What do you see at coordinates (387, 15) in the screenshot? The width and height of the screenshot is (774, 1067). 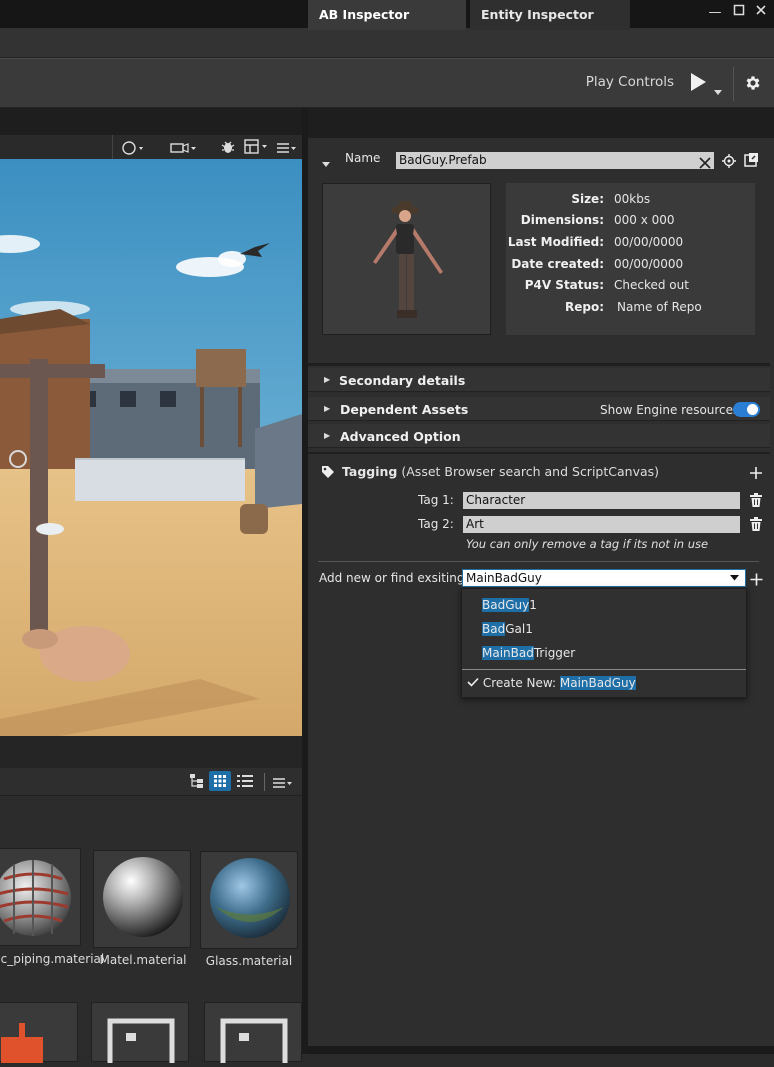 I see `tab-ab-inspector: AB Inspector` at bounding box center [387, 15].